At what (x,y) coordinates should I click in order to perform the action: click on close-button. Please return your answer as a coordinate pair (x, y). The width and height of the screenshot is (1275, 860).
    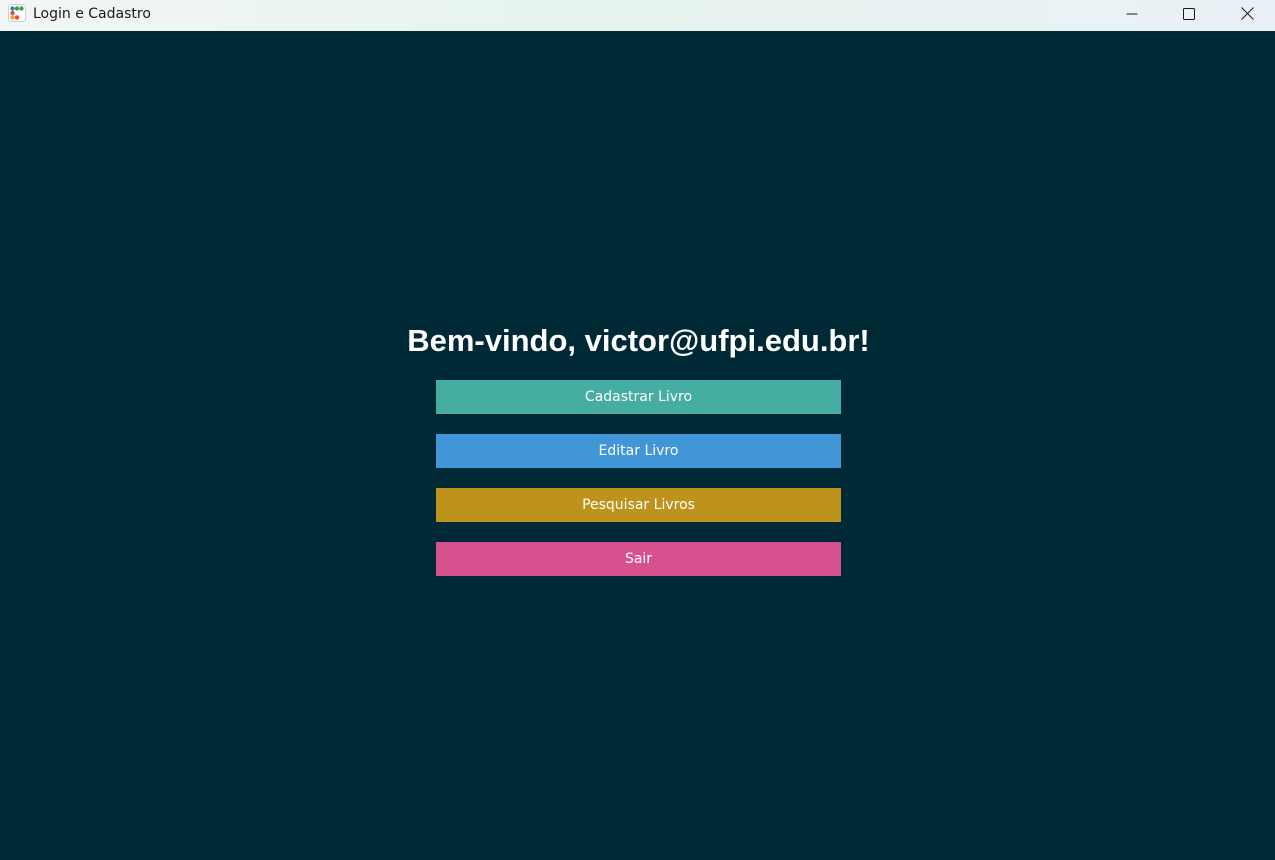
    Looking at the image, I should click on (1246, 15).